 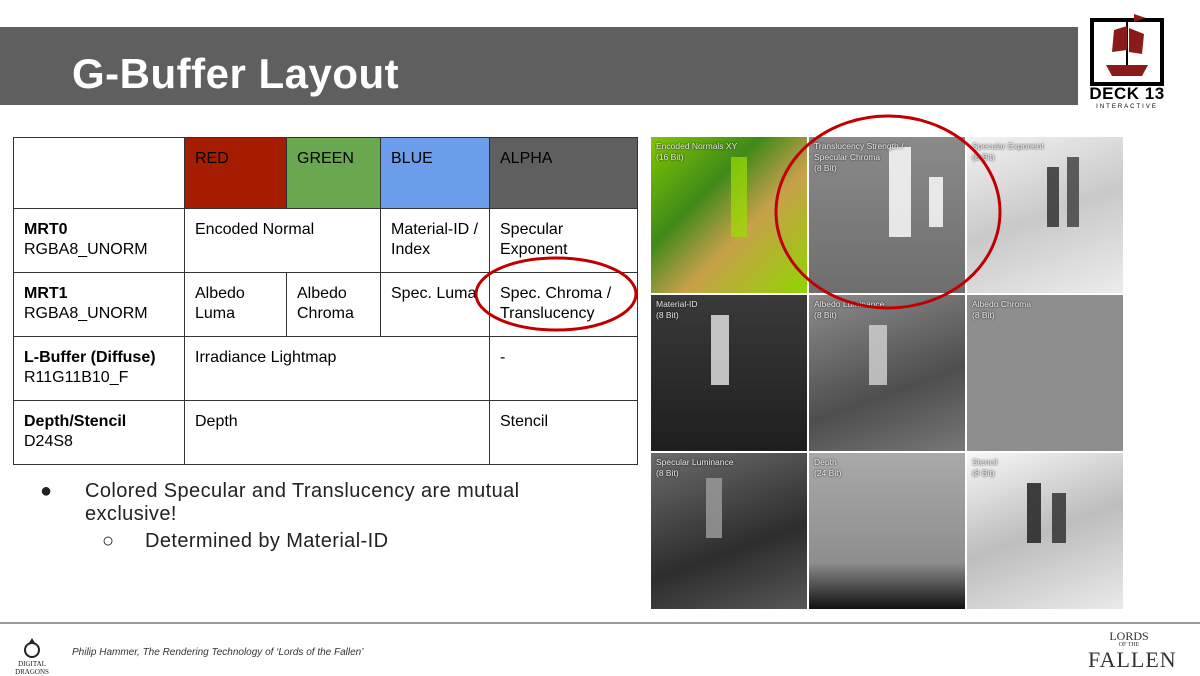 I want to click on lotf-fallen: FALLEN, so click(x=1132, y=659).